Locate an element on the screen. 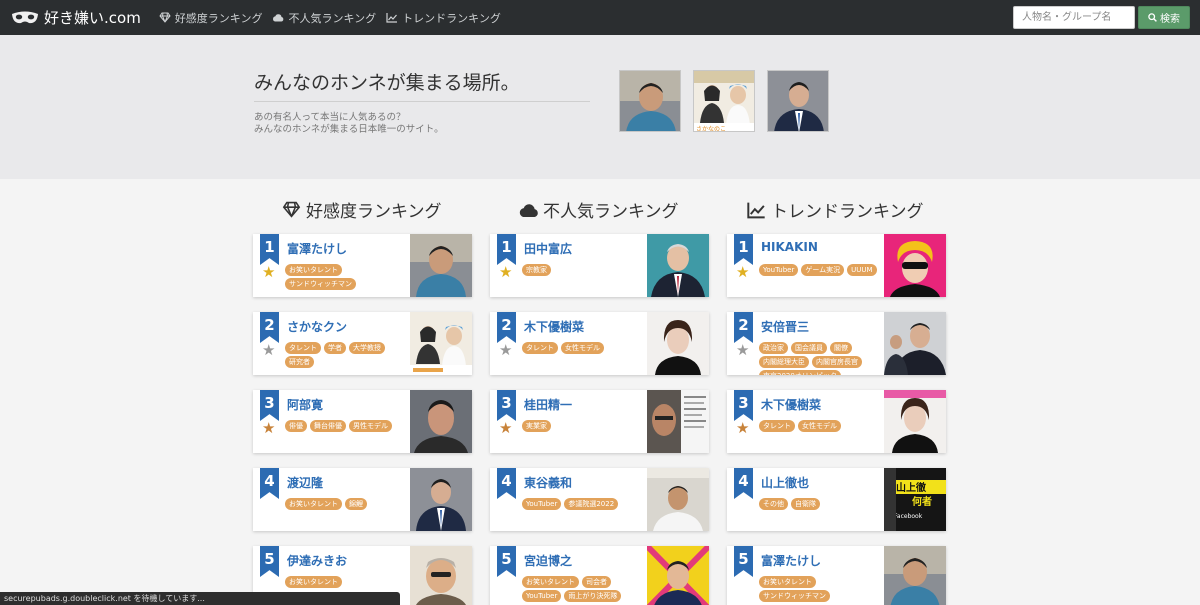 This screenshot has width=1200, height=605. person-name-link: 渡辺隆 is located at coordinates (305, 482).